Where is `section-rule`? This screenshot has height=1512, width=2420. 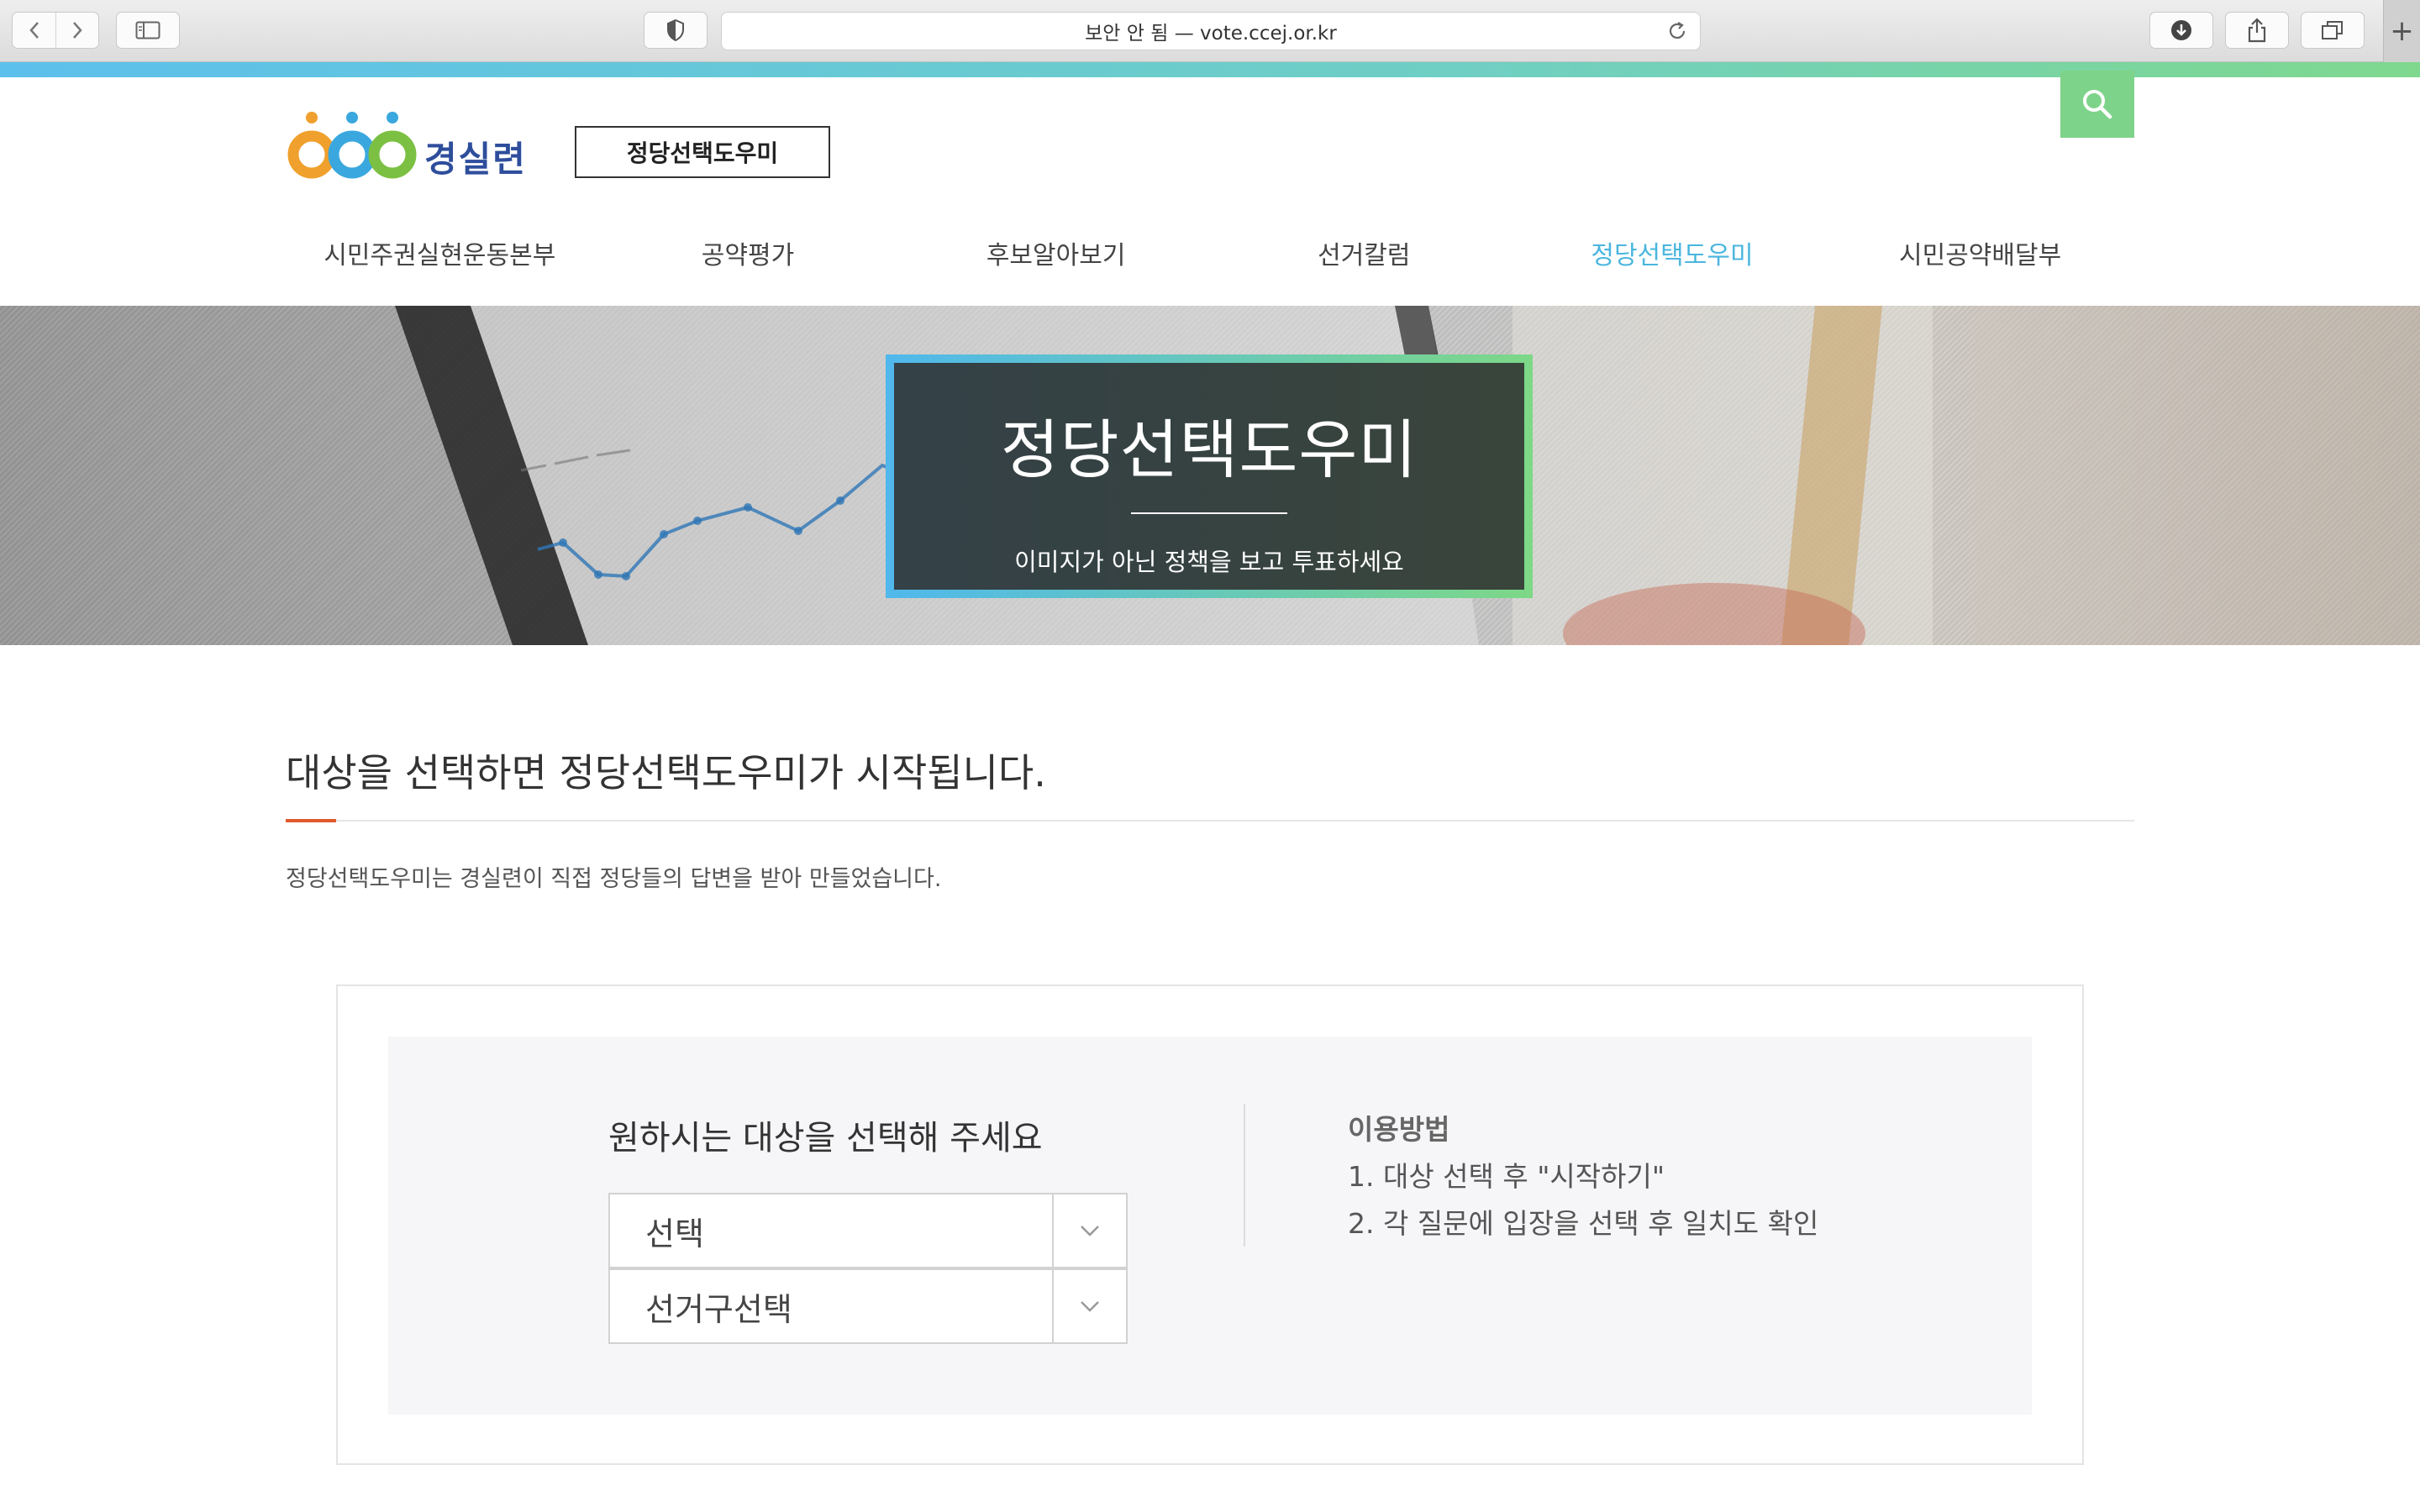
section-rule is located at coordinates (1210, 821).